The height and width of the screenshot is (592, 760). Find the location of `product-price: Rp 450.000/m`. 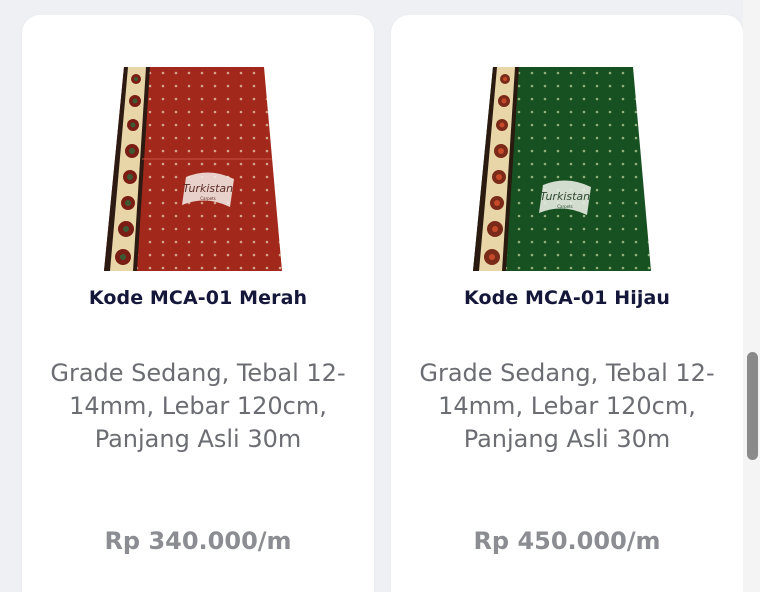

product-price: Rp 450.000/m is located at coordinates (567, 541).